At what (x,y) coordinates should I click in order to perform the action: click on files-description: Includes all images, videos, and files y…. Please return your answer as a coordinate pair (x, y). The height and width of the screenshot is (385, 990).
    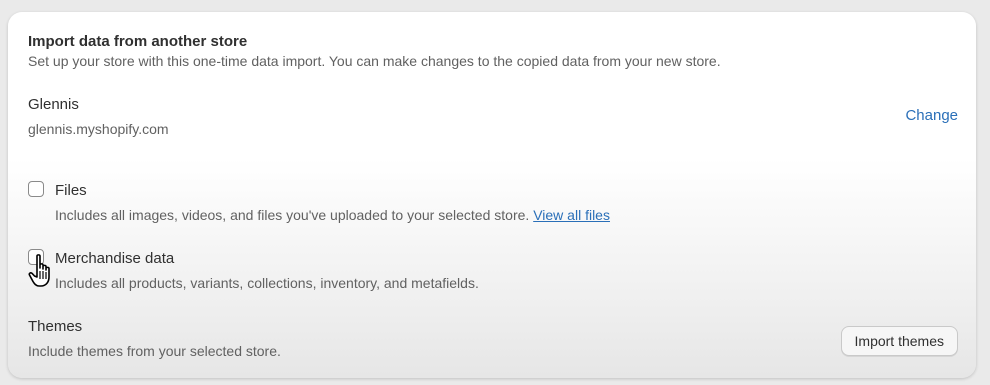
    Looking at the image, I should click on (292, 215).